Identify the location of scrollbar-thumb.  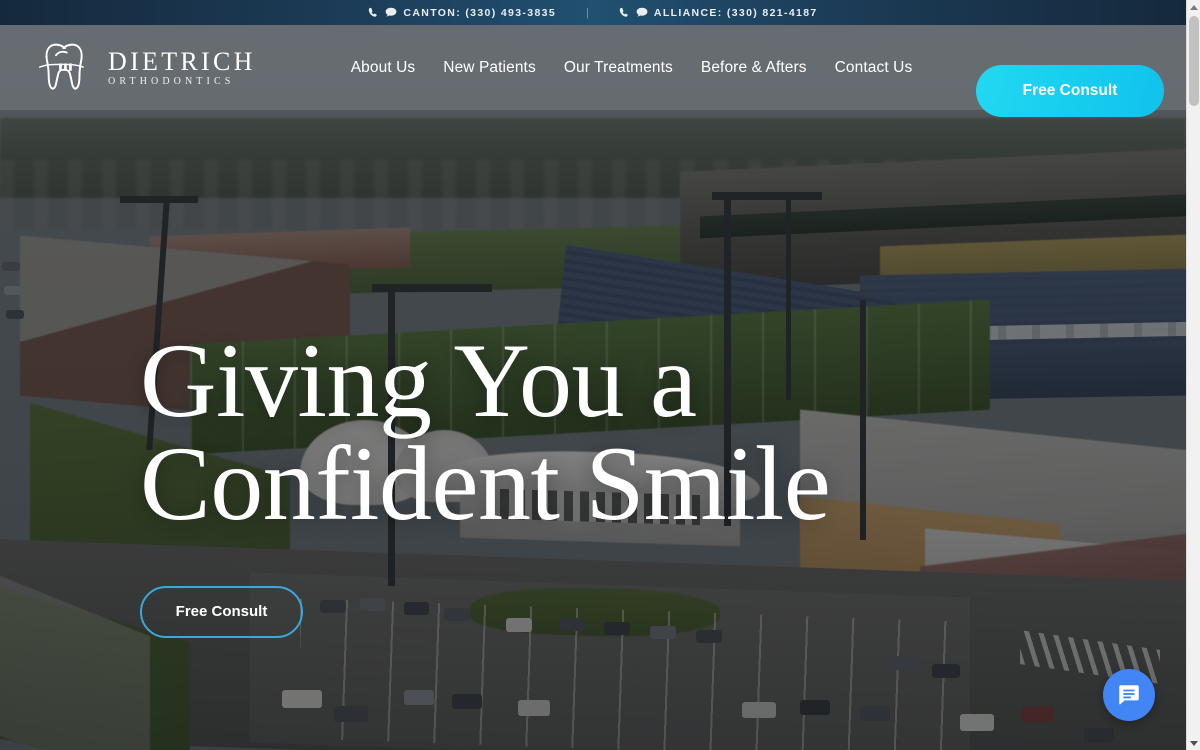
(1194, 61).